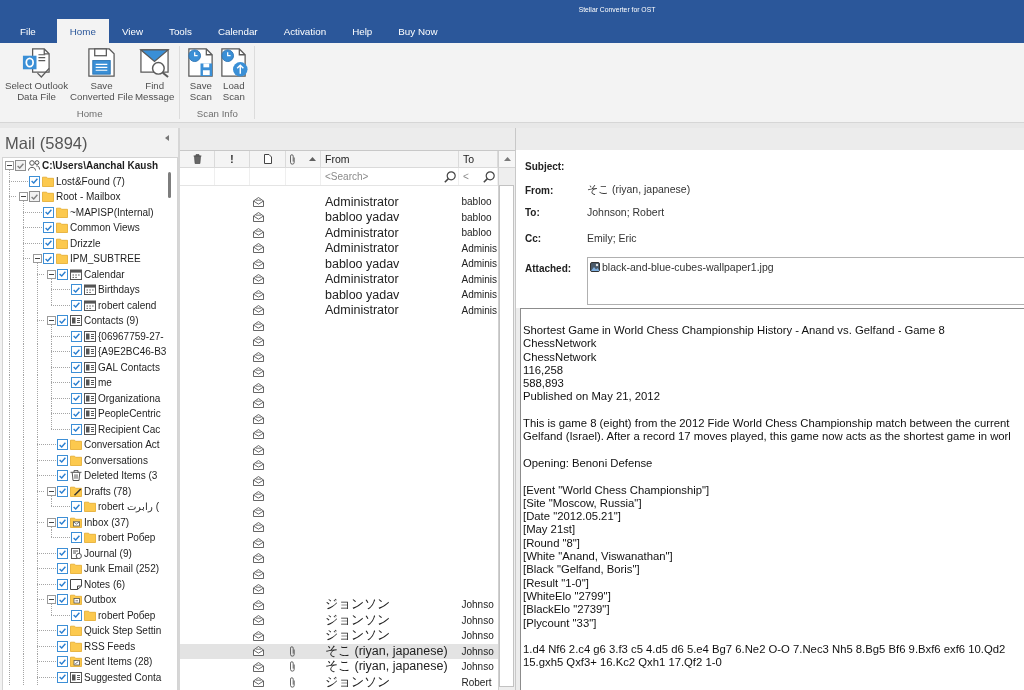 The height and width of the screenshot is (690, 1024). What do you see at coordinates (339, 217) in the screenshot?
I see `message-row: babloo yadav babloo` at bounding box center [339, 217].